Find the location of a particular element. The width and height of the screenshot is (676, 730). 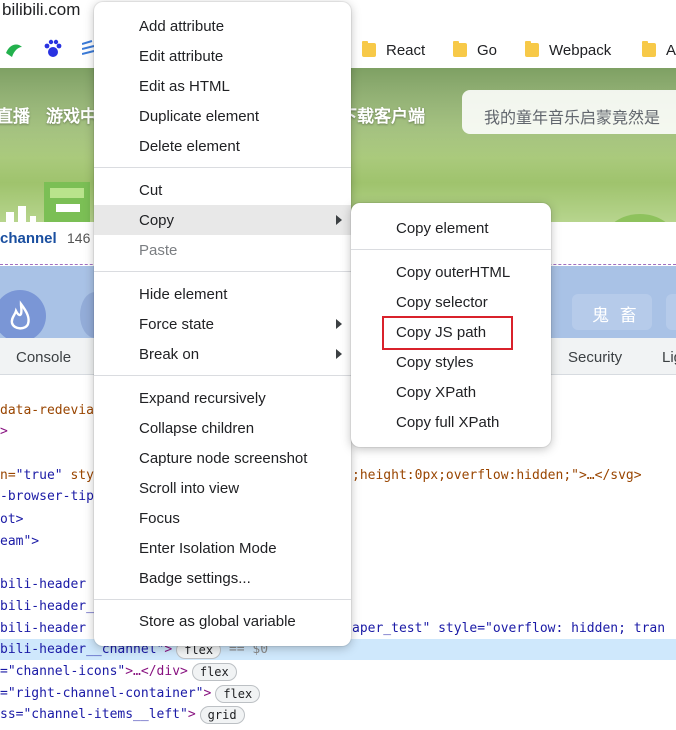

nav-game-center: 游戏中 is located at coordinates (71, 114).